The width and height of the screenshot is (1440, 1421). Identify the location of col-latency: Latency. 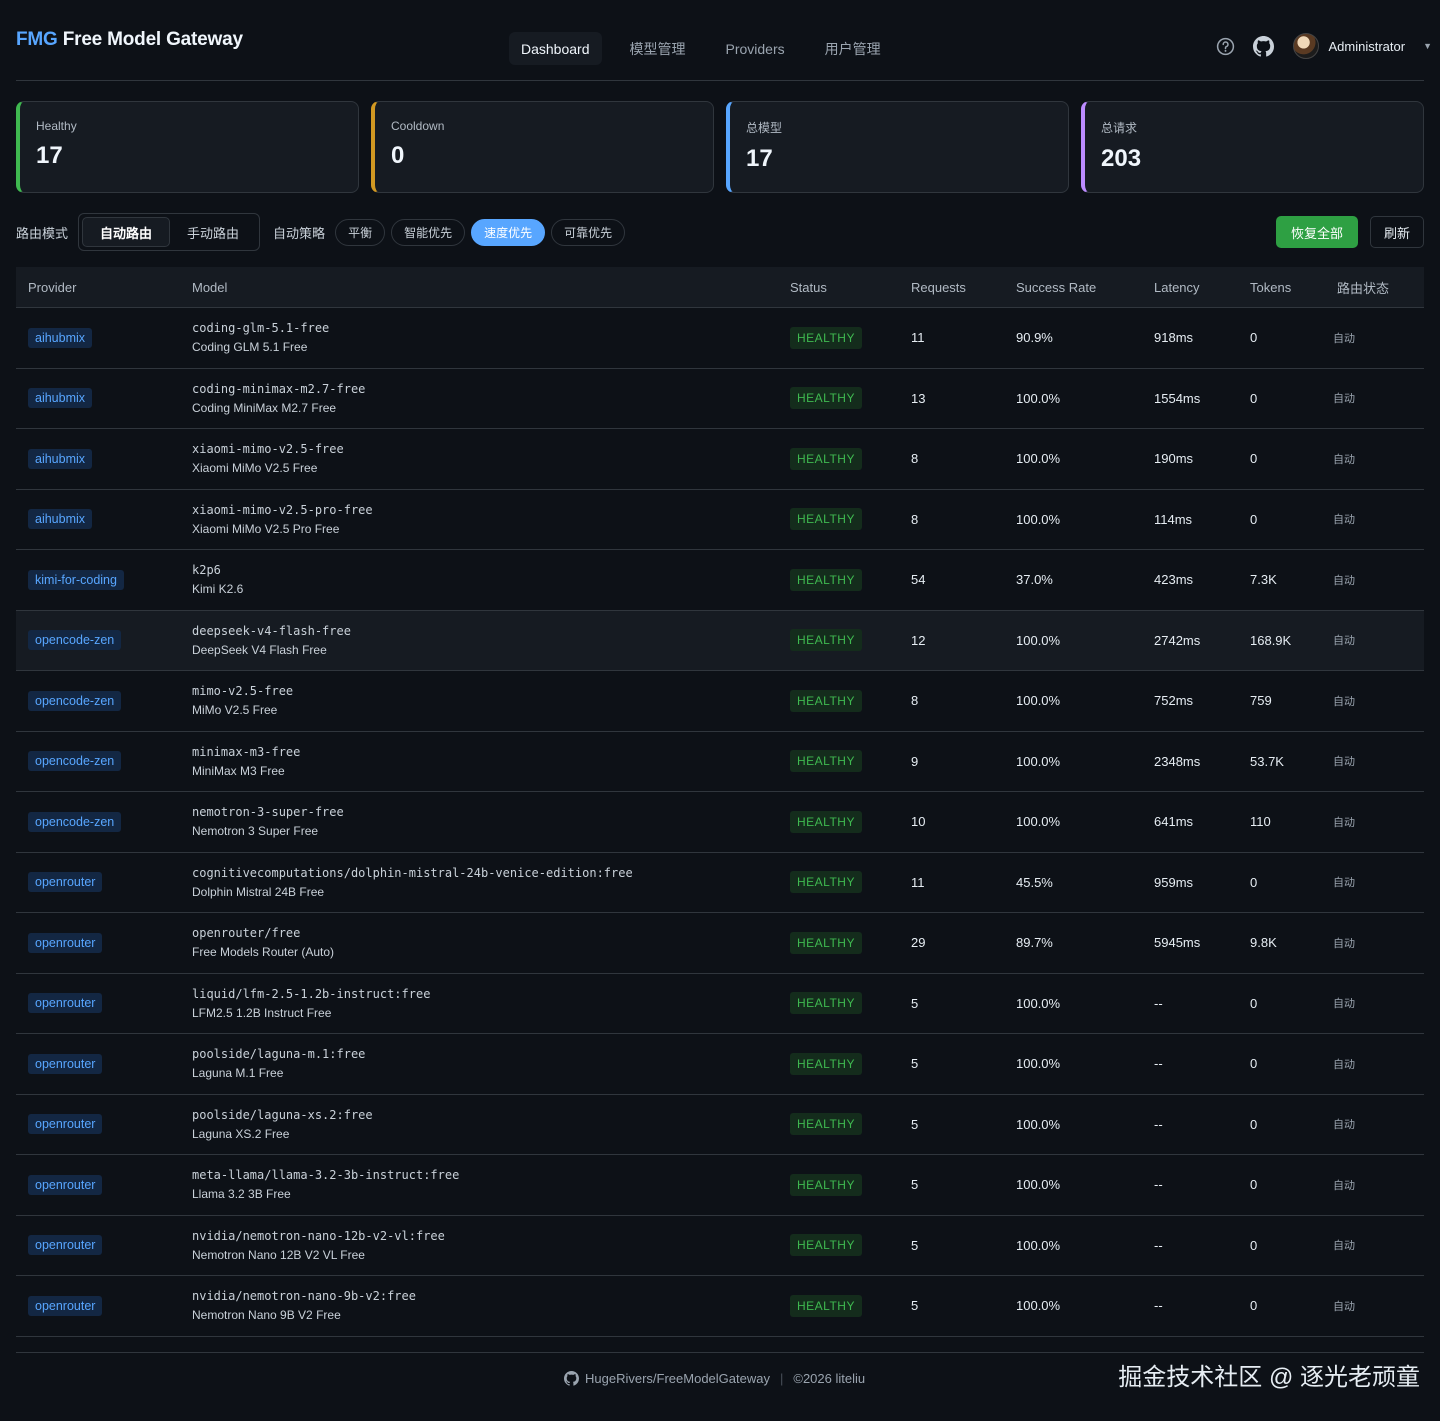
(1190, 287).